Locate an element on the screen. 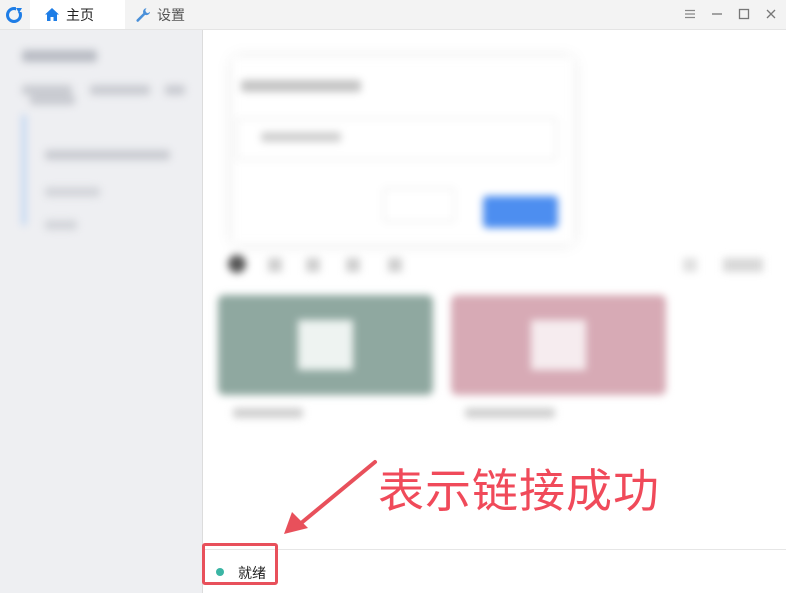 This screenshot has height=594, width=786. status-highlight-box is located at coordinates (240, 564).